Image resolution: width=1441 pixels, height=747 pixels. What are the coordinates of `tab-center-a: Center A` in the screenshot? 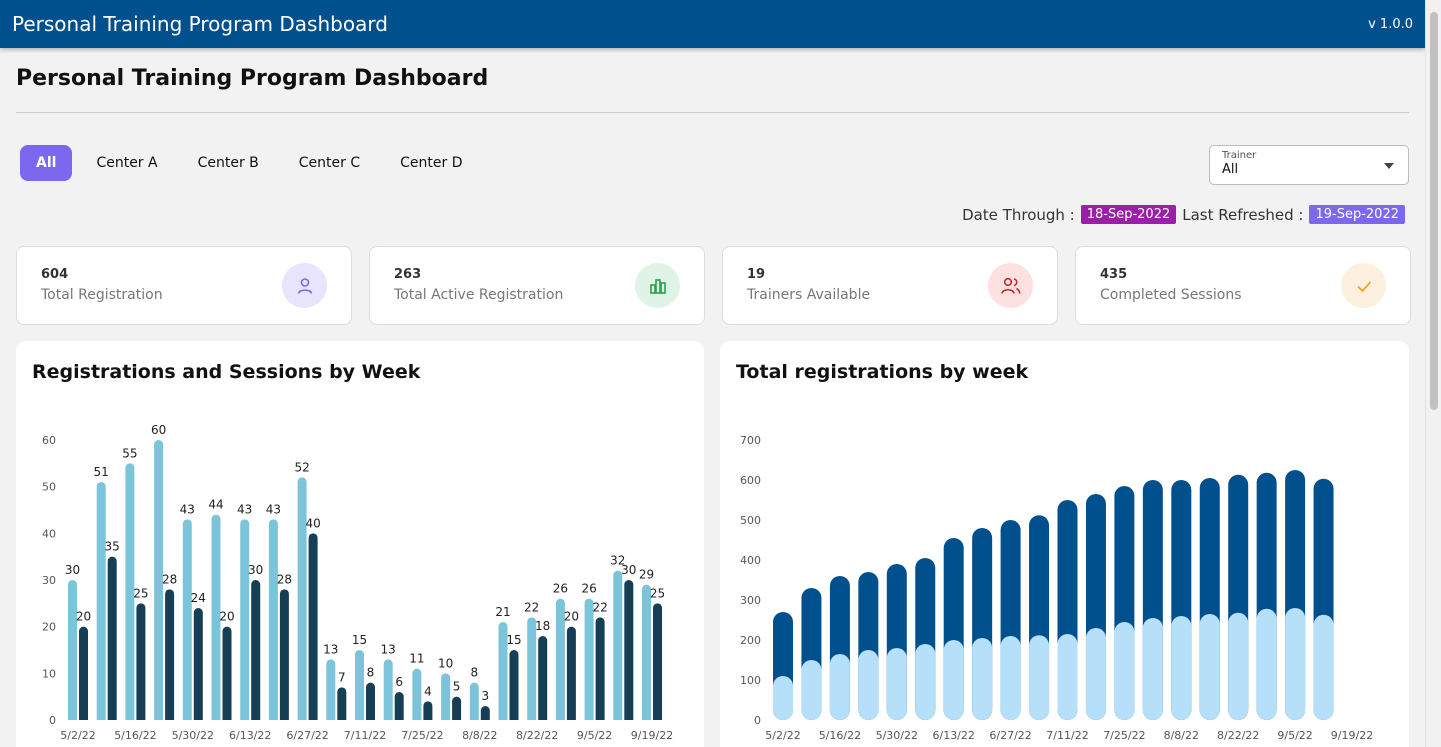 It's located at (126, 163).